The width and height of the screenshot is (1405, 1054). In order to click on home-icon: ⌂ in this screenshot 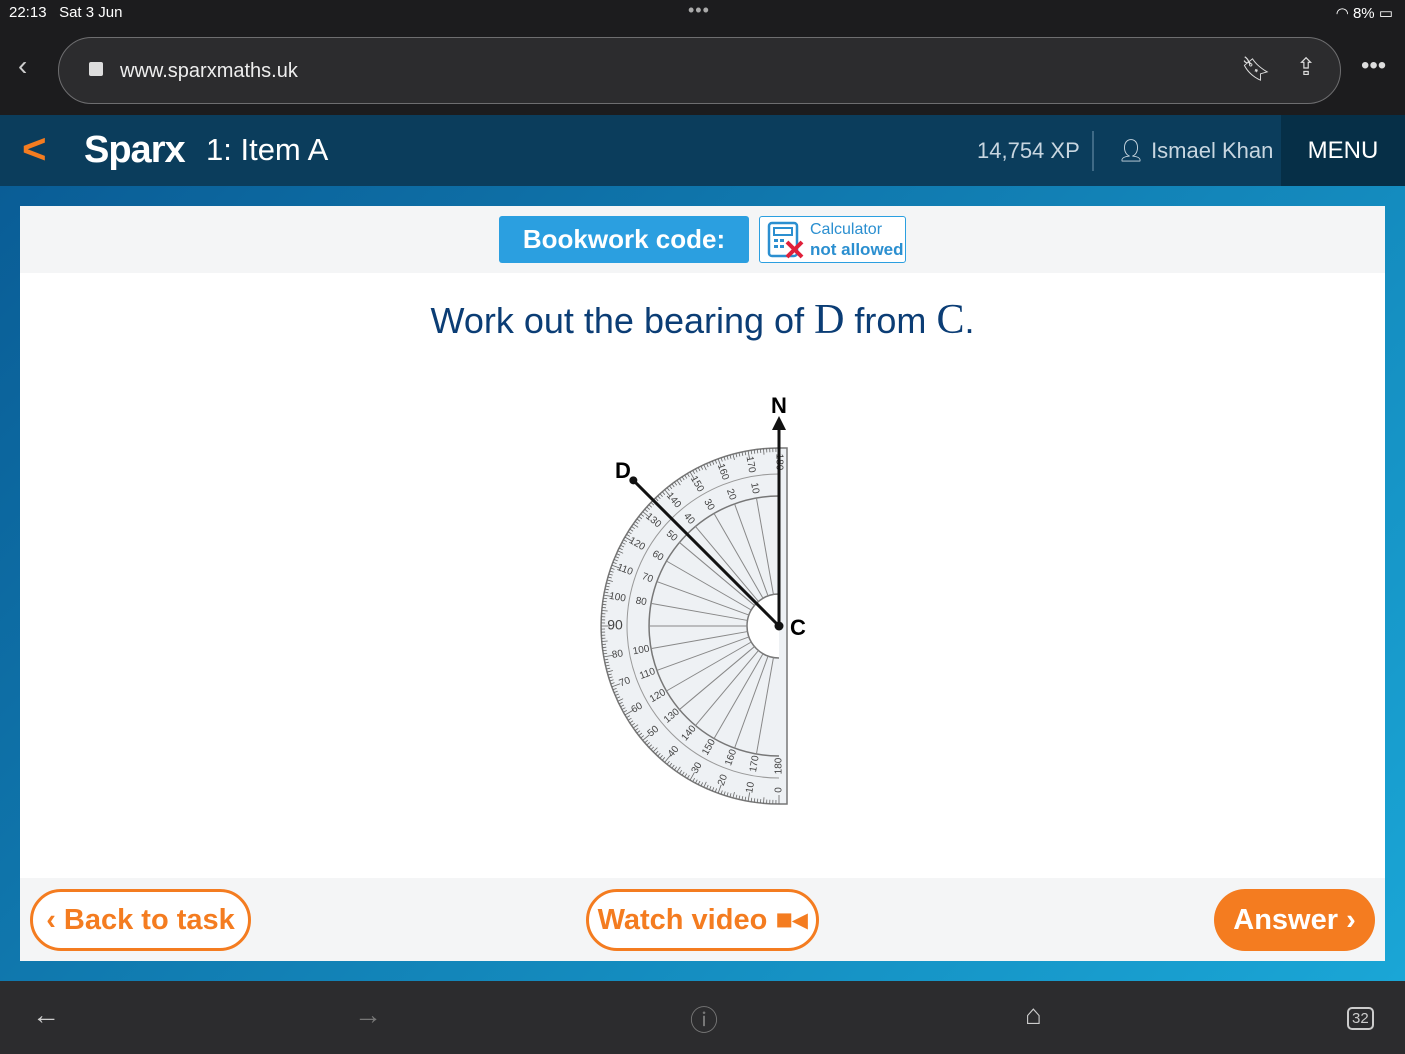, I will do `click(1033, 1015)`.